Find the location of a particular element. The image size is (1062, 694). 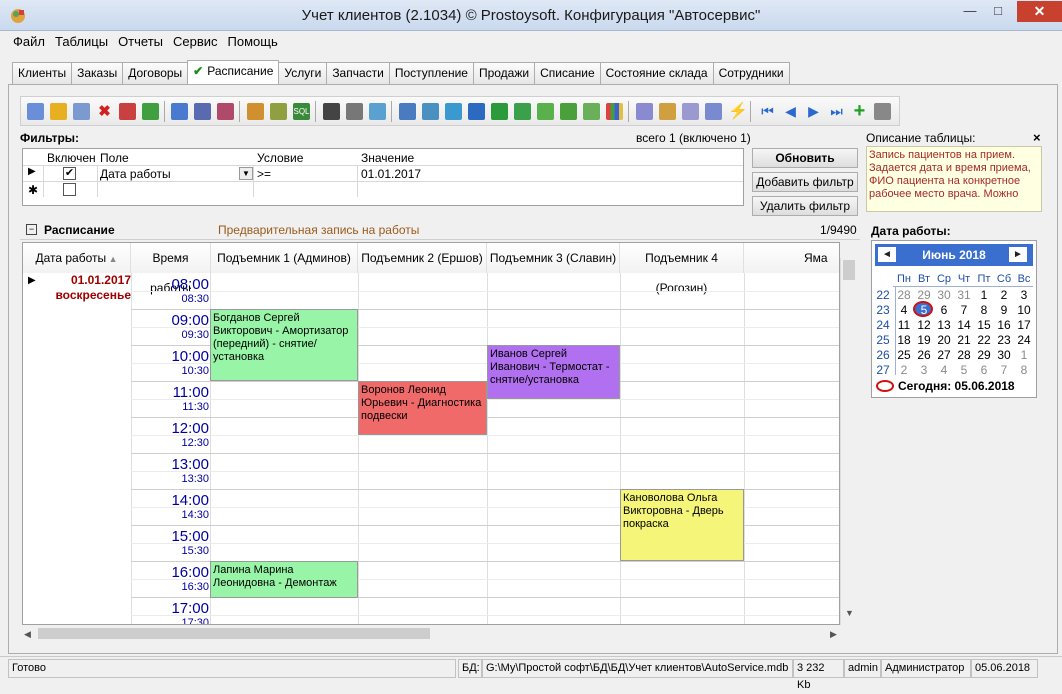

delete-all-icon is located at coordinates (127, 111).